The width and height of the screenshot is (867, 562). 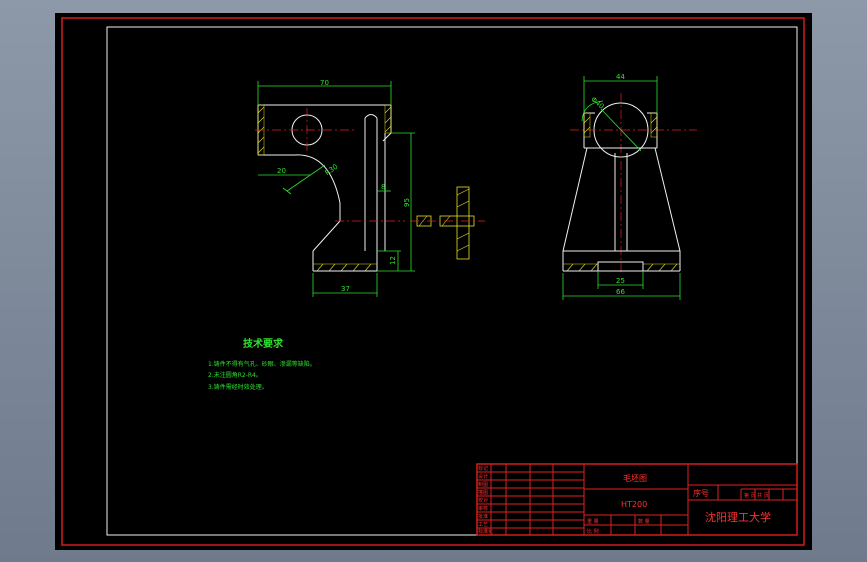 What do you see at coordinates (332, 170) in the screenshot?
I see `dim-r30: R30` at bounding box center [332, 170].